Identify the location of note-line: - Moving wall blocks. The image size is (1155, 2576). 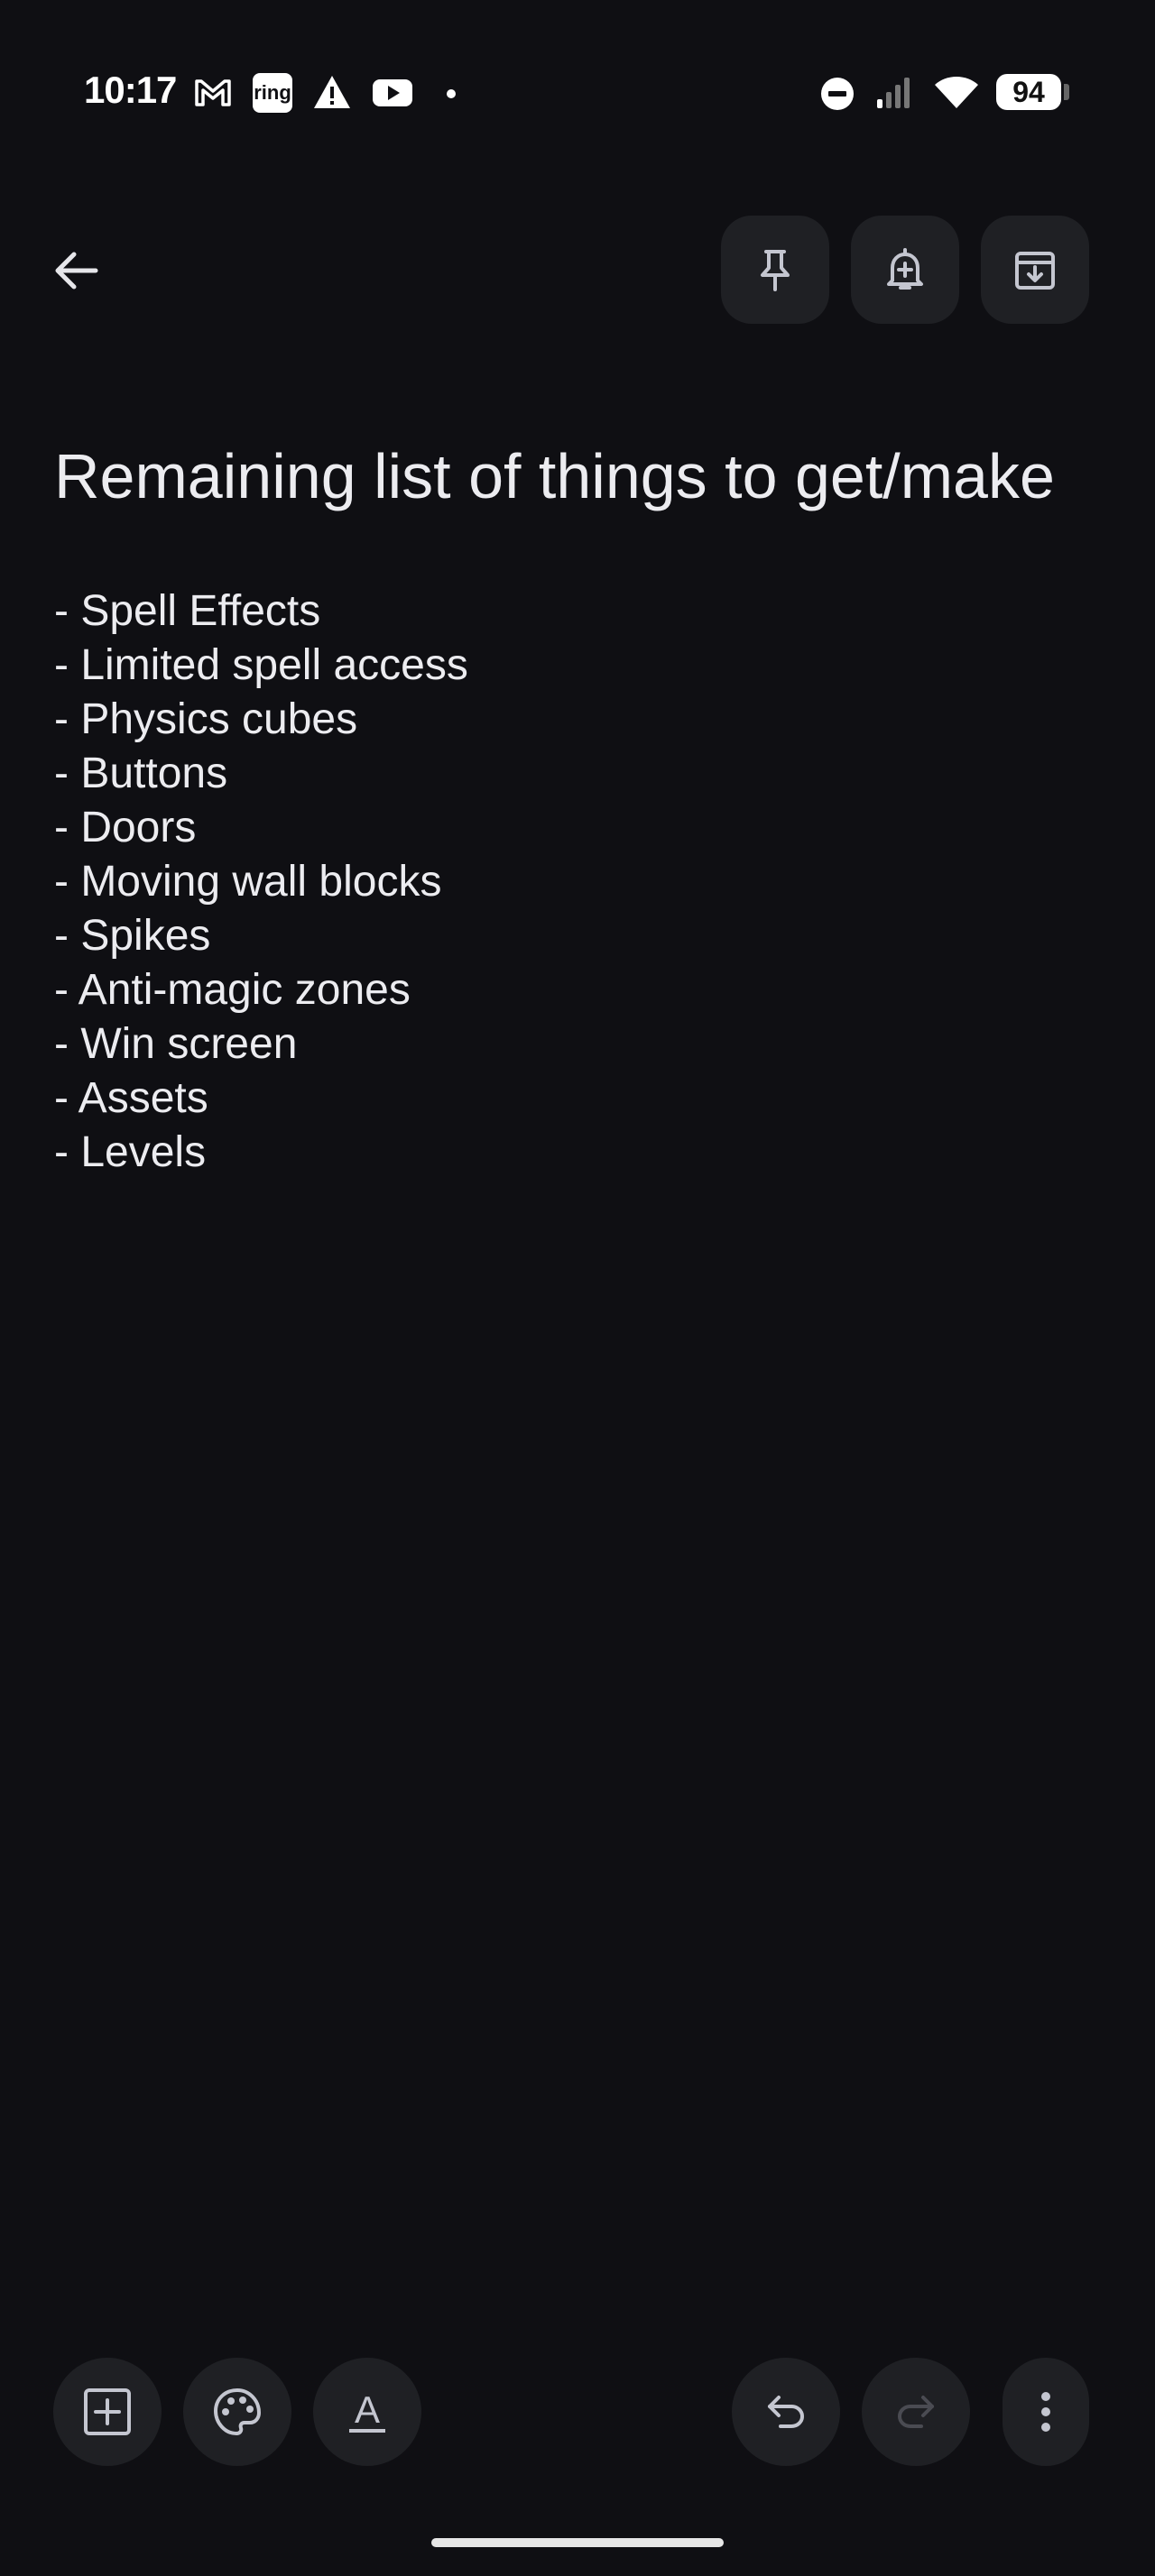
(248, 882).